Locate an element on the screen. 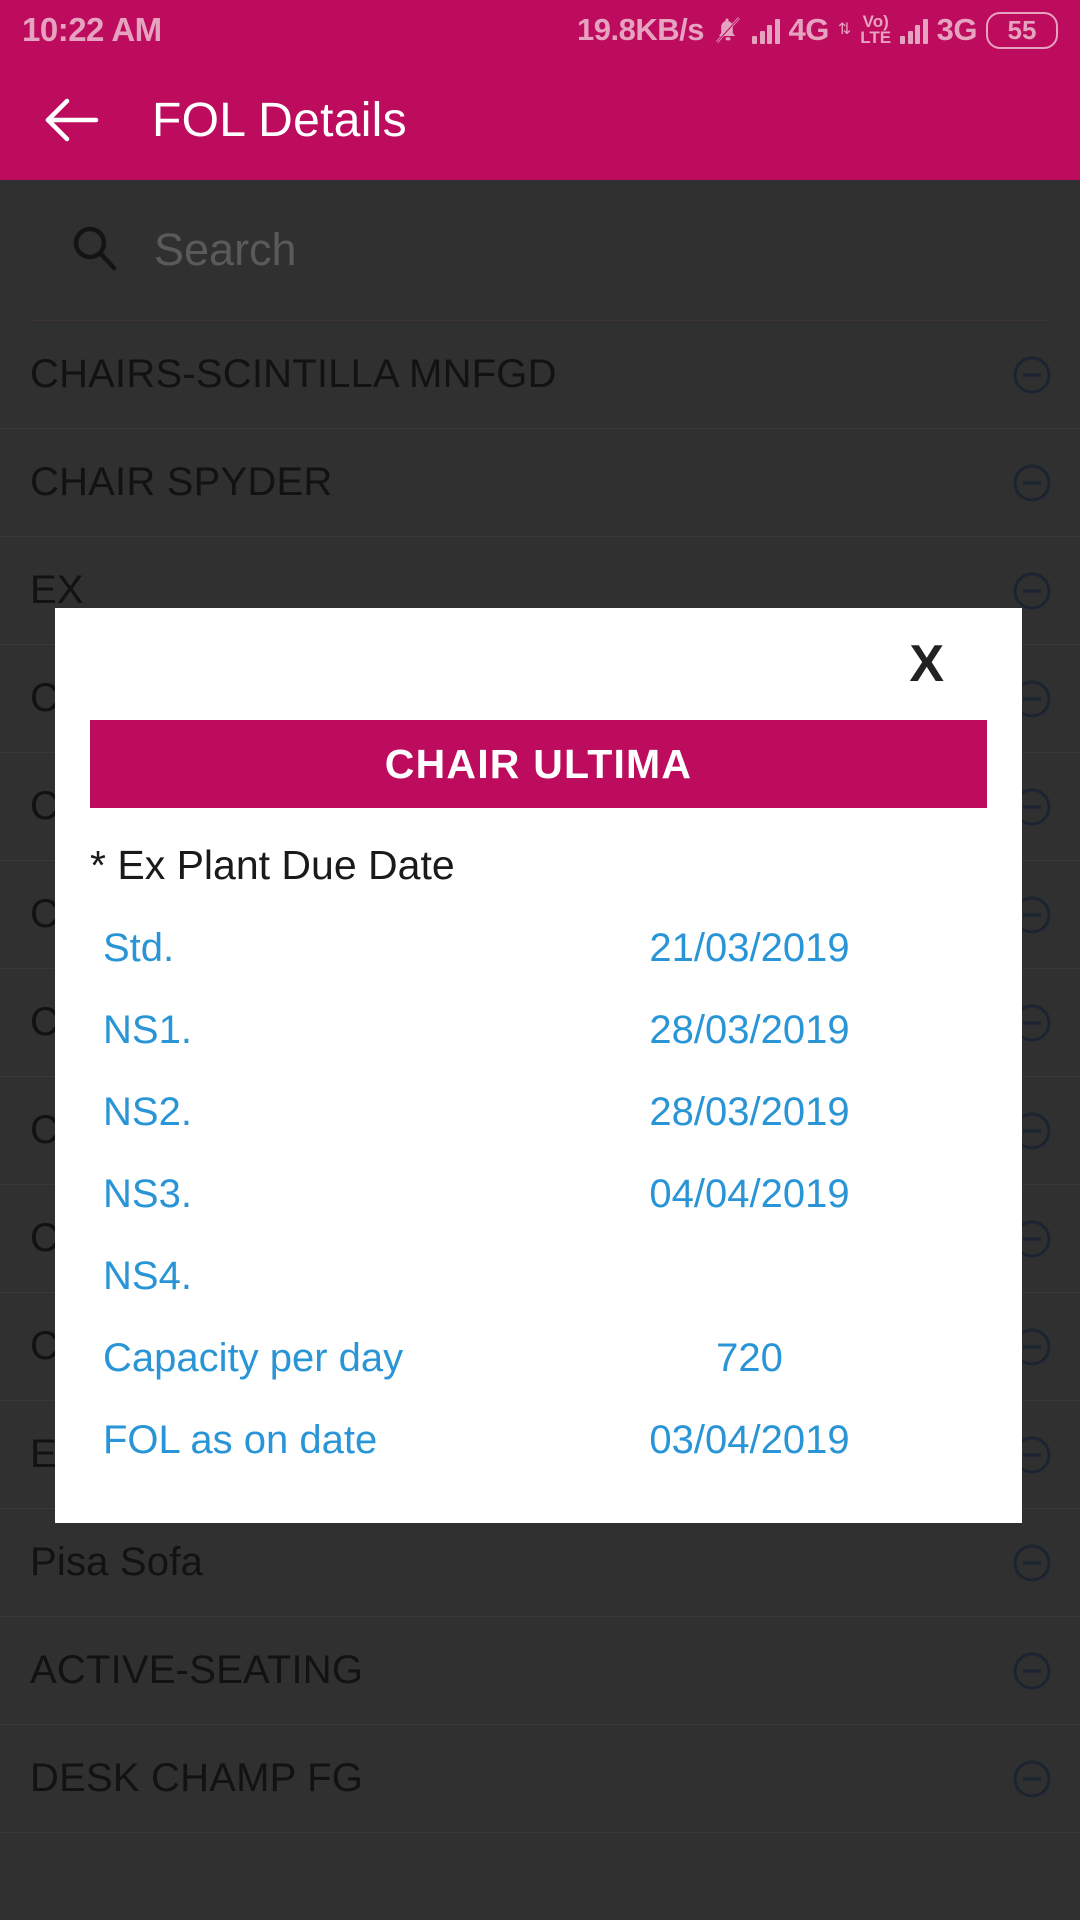  list-item: ACTIVE-SEATING is located at coordinates (540, 1671).